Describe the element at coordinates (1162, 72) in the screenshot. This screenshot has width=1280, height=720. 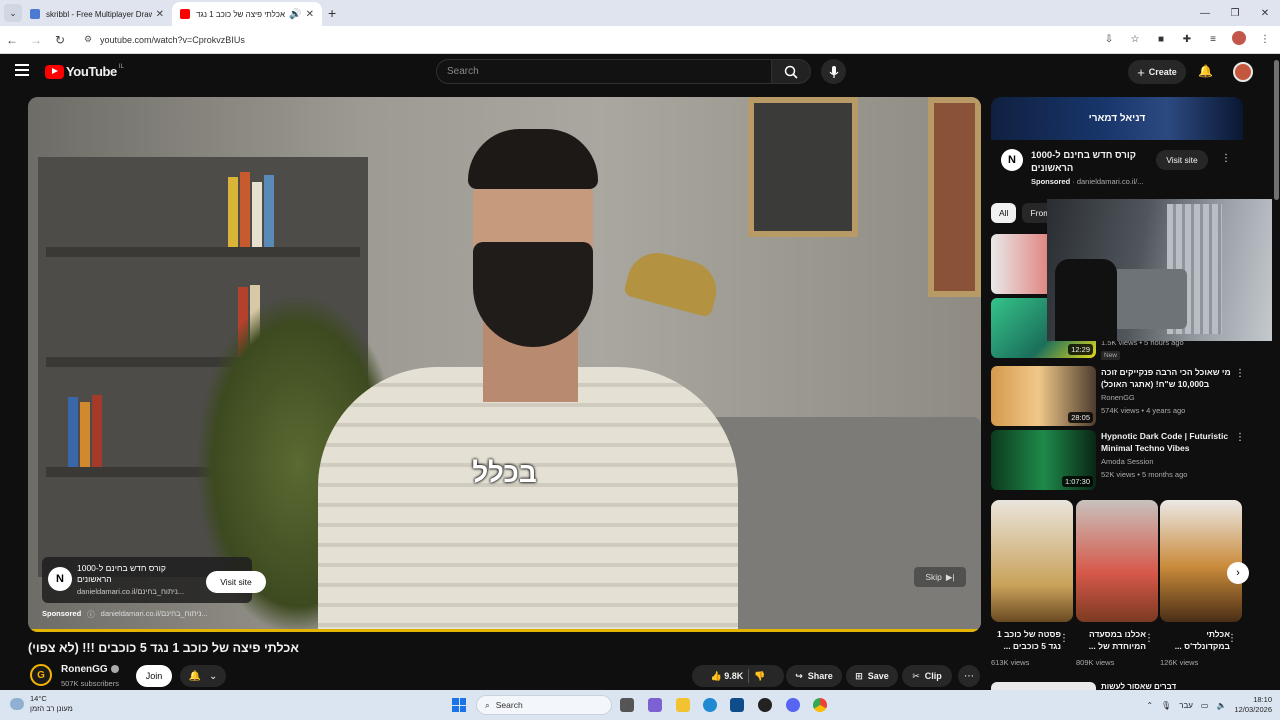
I see `create-label: Create` at that location.